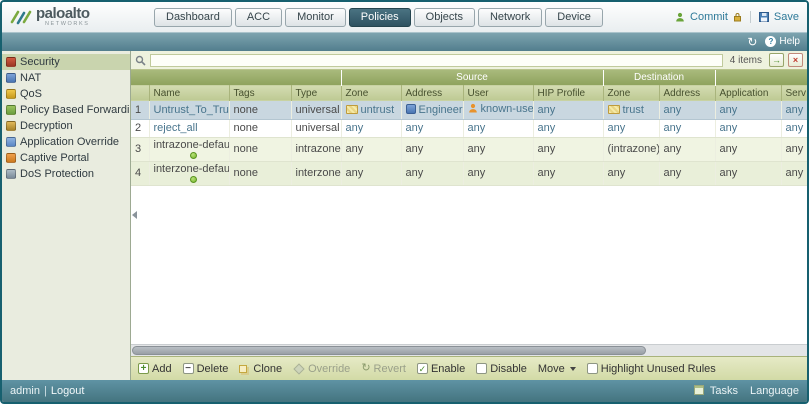  Describe the element at coordinates (379, 17) in the screenshot. I see `tab-policies: Policies` at that location.